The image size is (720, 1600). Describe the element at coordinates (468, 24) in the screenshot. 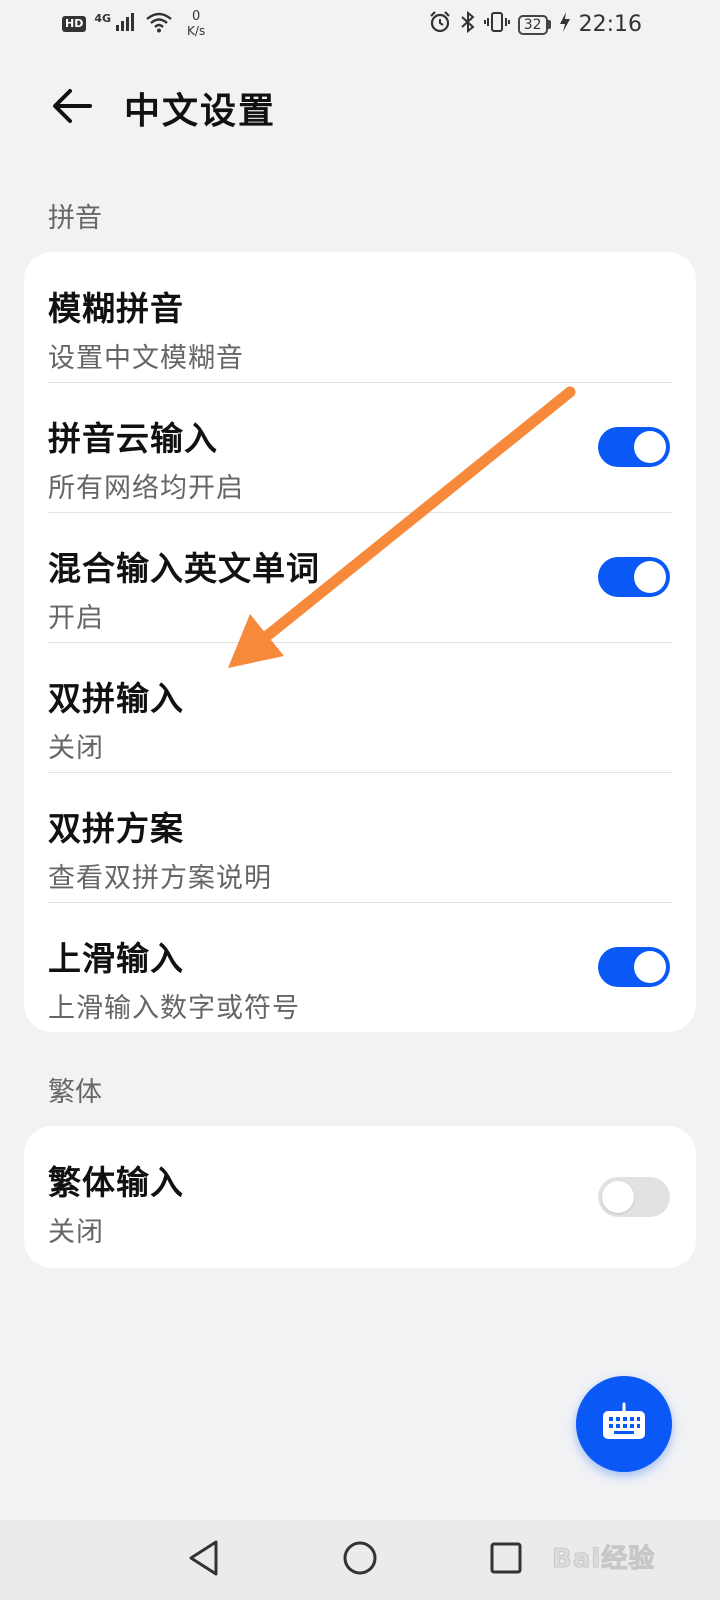

I see `bluetooth-icon` at that location.